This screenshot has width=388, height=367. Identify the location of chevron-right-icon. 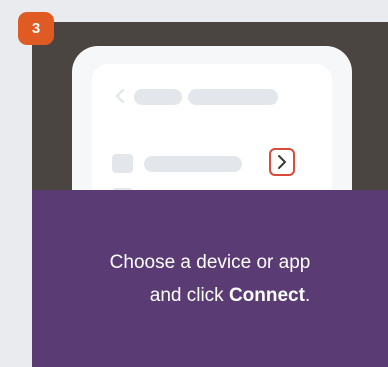
(282, 162).